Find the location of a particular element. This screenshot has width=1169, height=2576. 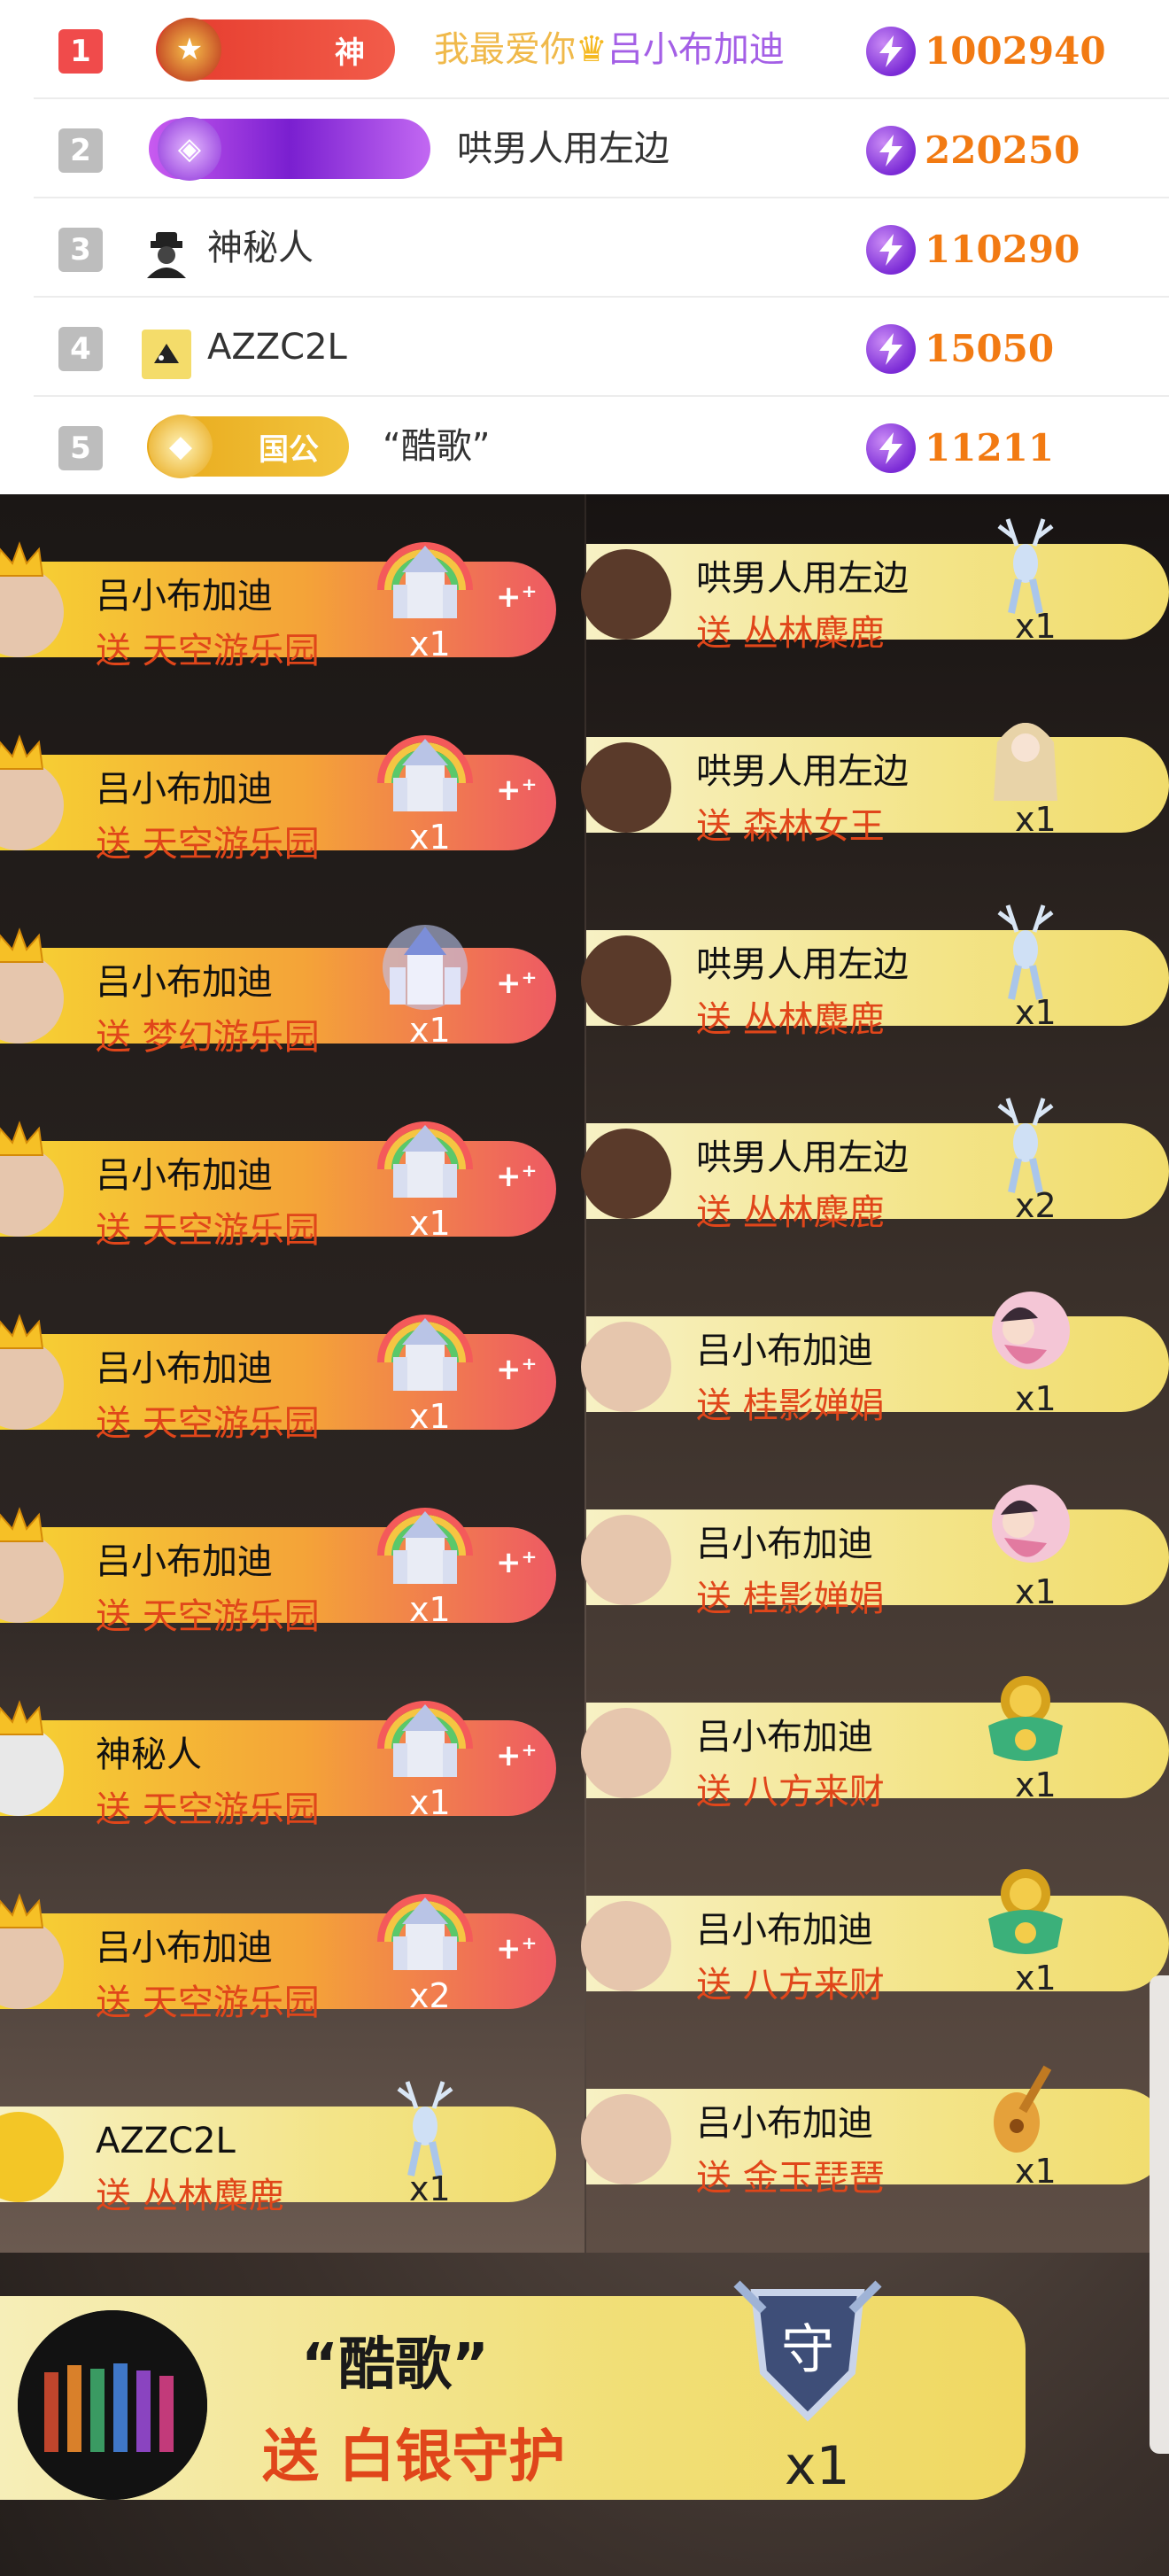

rank-name: 神秘人 is located at coordinates (260, 248).